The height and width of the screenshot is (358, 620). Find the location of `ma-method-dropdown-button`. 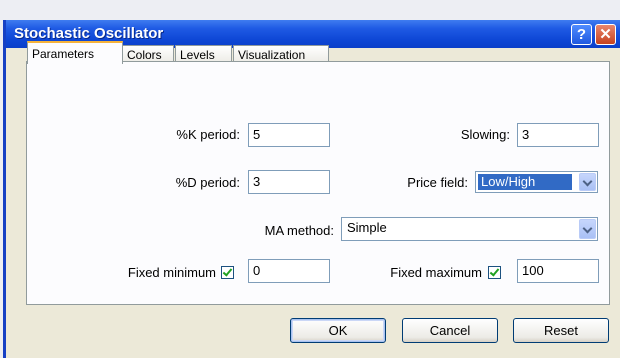

ma-method-dropdown-button is located at coordinates (587, 229).